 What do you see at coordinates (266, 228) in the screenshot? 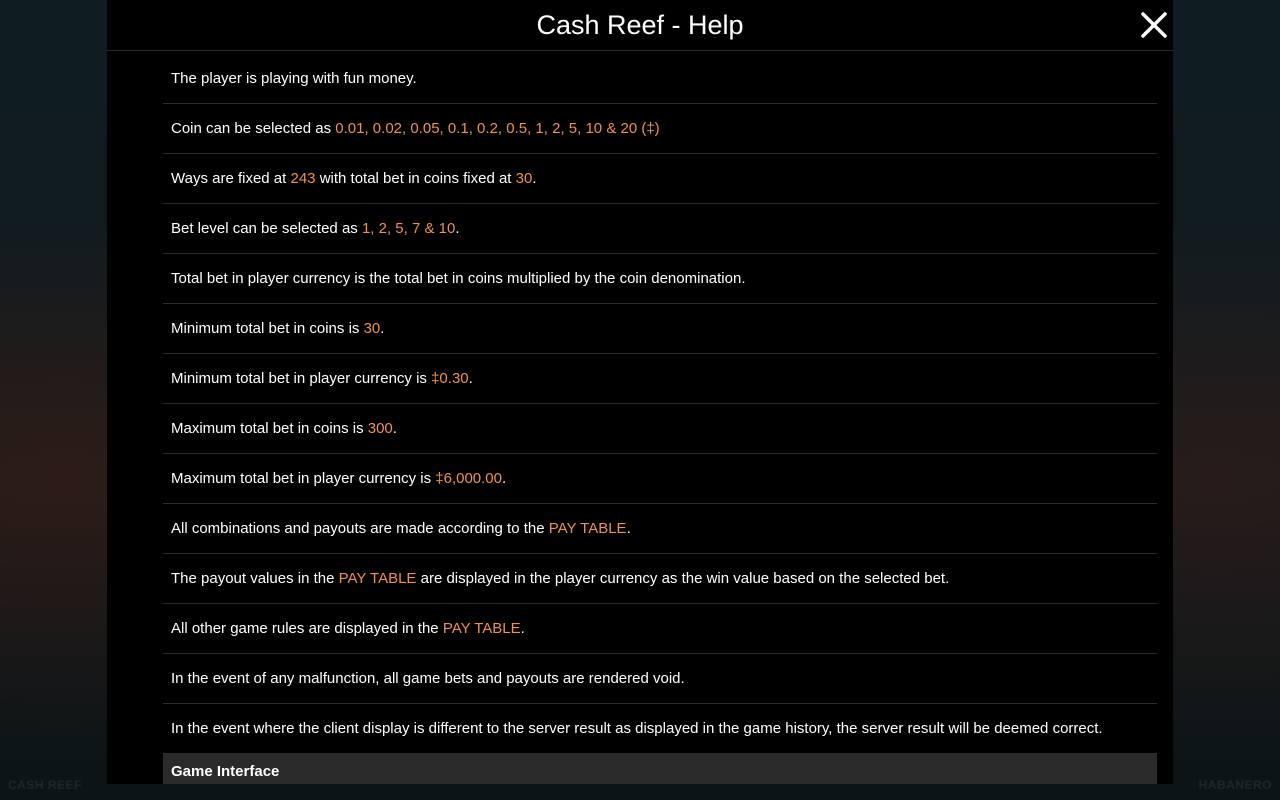
I see `rule-text: Bet level can be selected as` at bounding box center [266, 228].